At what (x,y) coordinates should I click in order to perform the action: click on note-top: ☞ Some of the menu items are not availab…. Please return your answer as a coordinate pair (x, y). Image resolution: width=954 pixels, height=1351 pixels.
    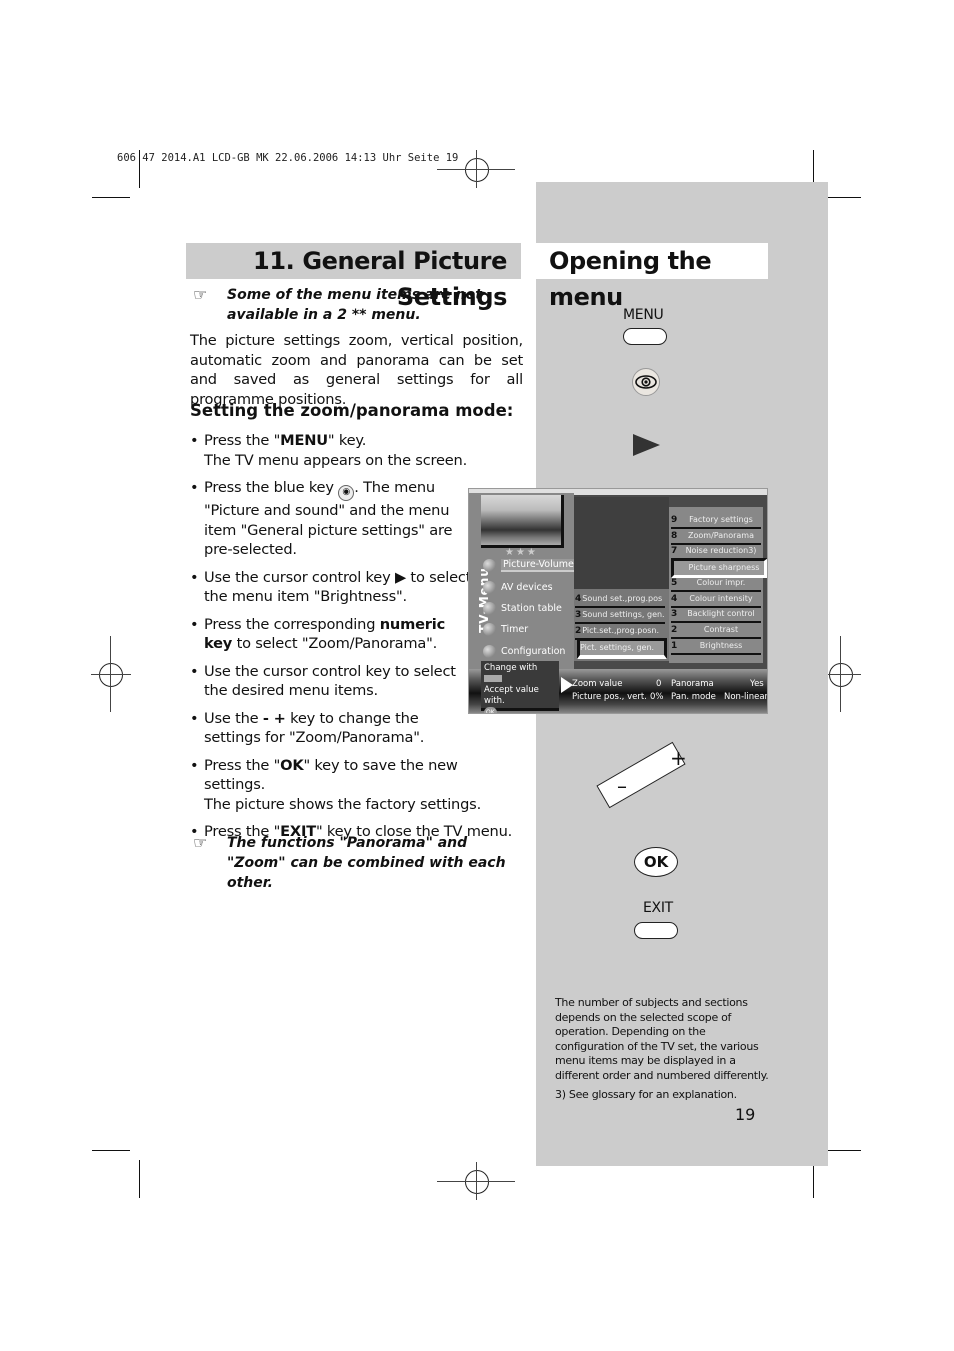
    Looking at the image, I should click on (337, 304).